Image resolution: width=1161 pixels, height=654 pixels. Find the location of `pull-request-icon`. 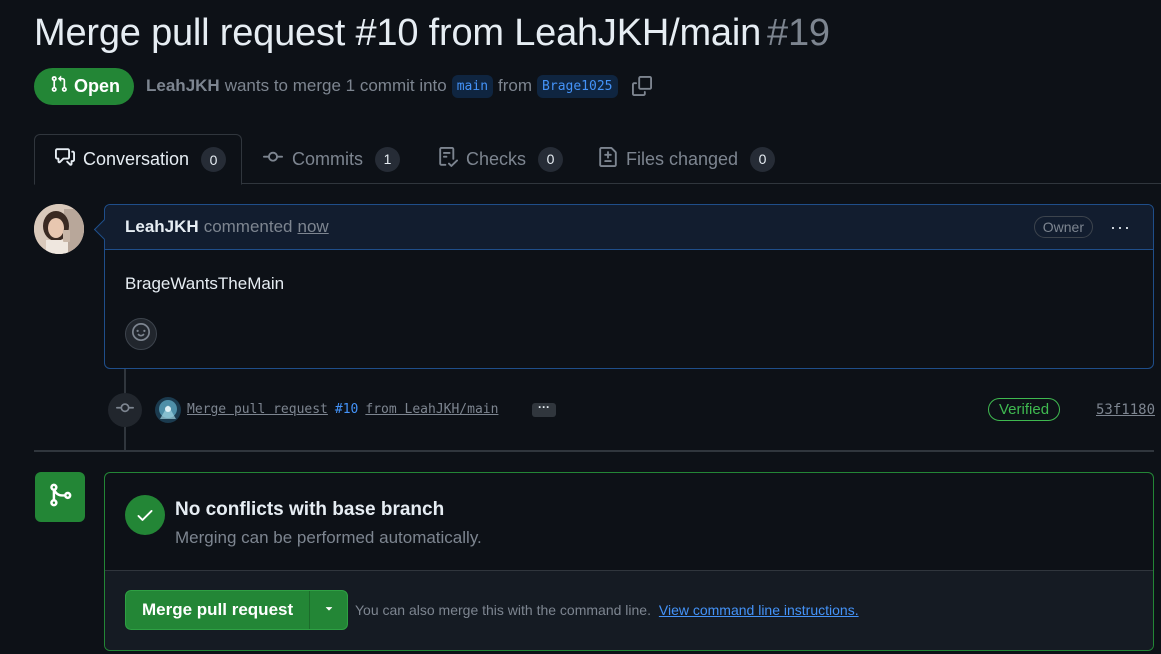

pull-request-icon is located at coordinates (59, 86).